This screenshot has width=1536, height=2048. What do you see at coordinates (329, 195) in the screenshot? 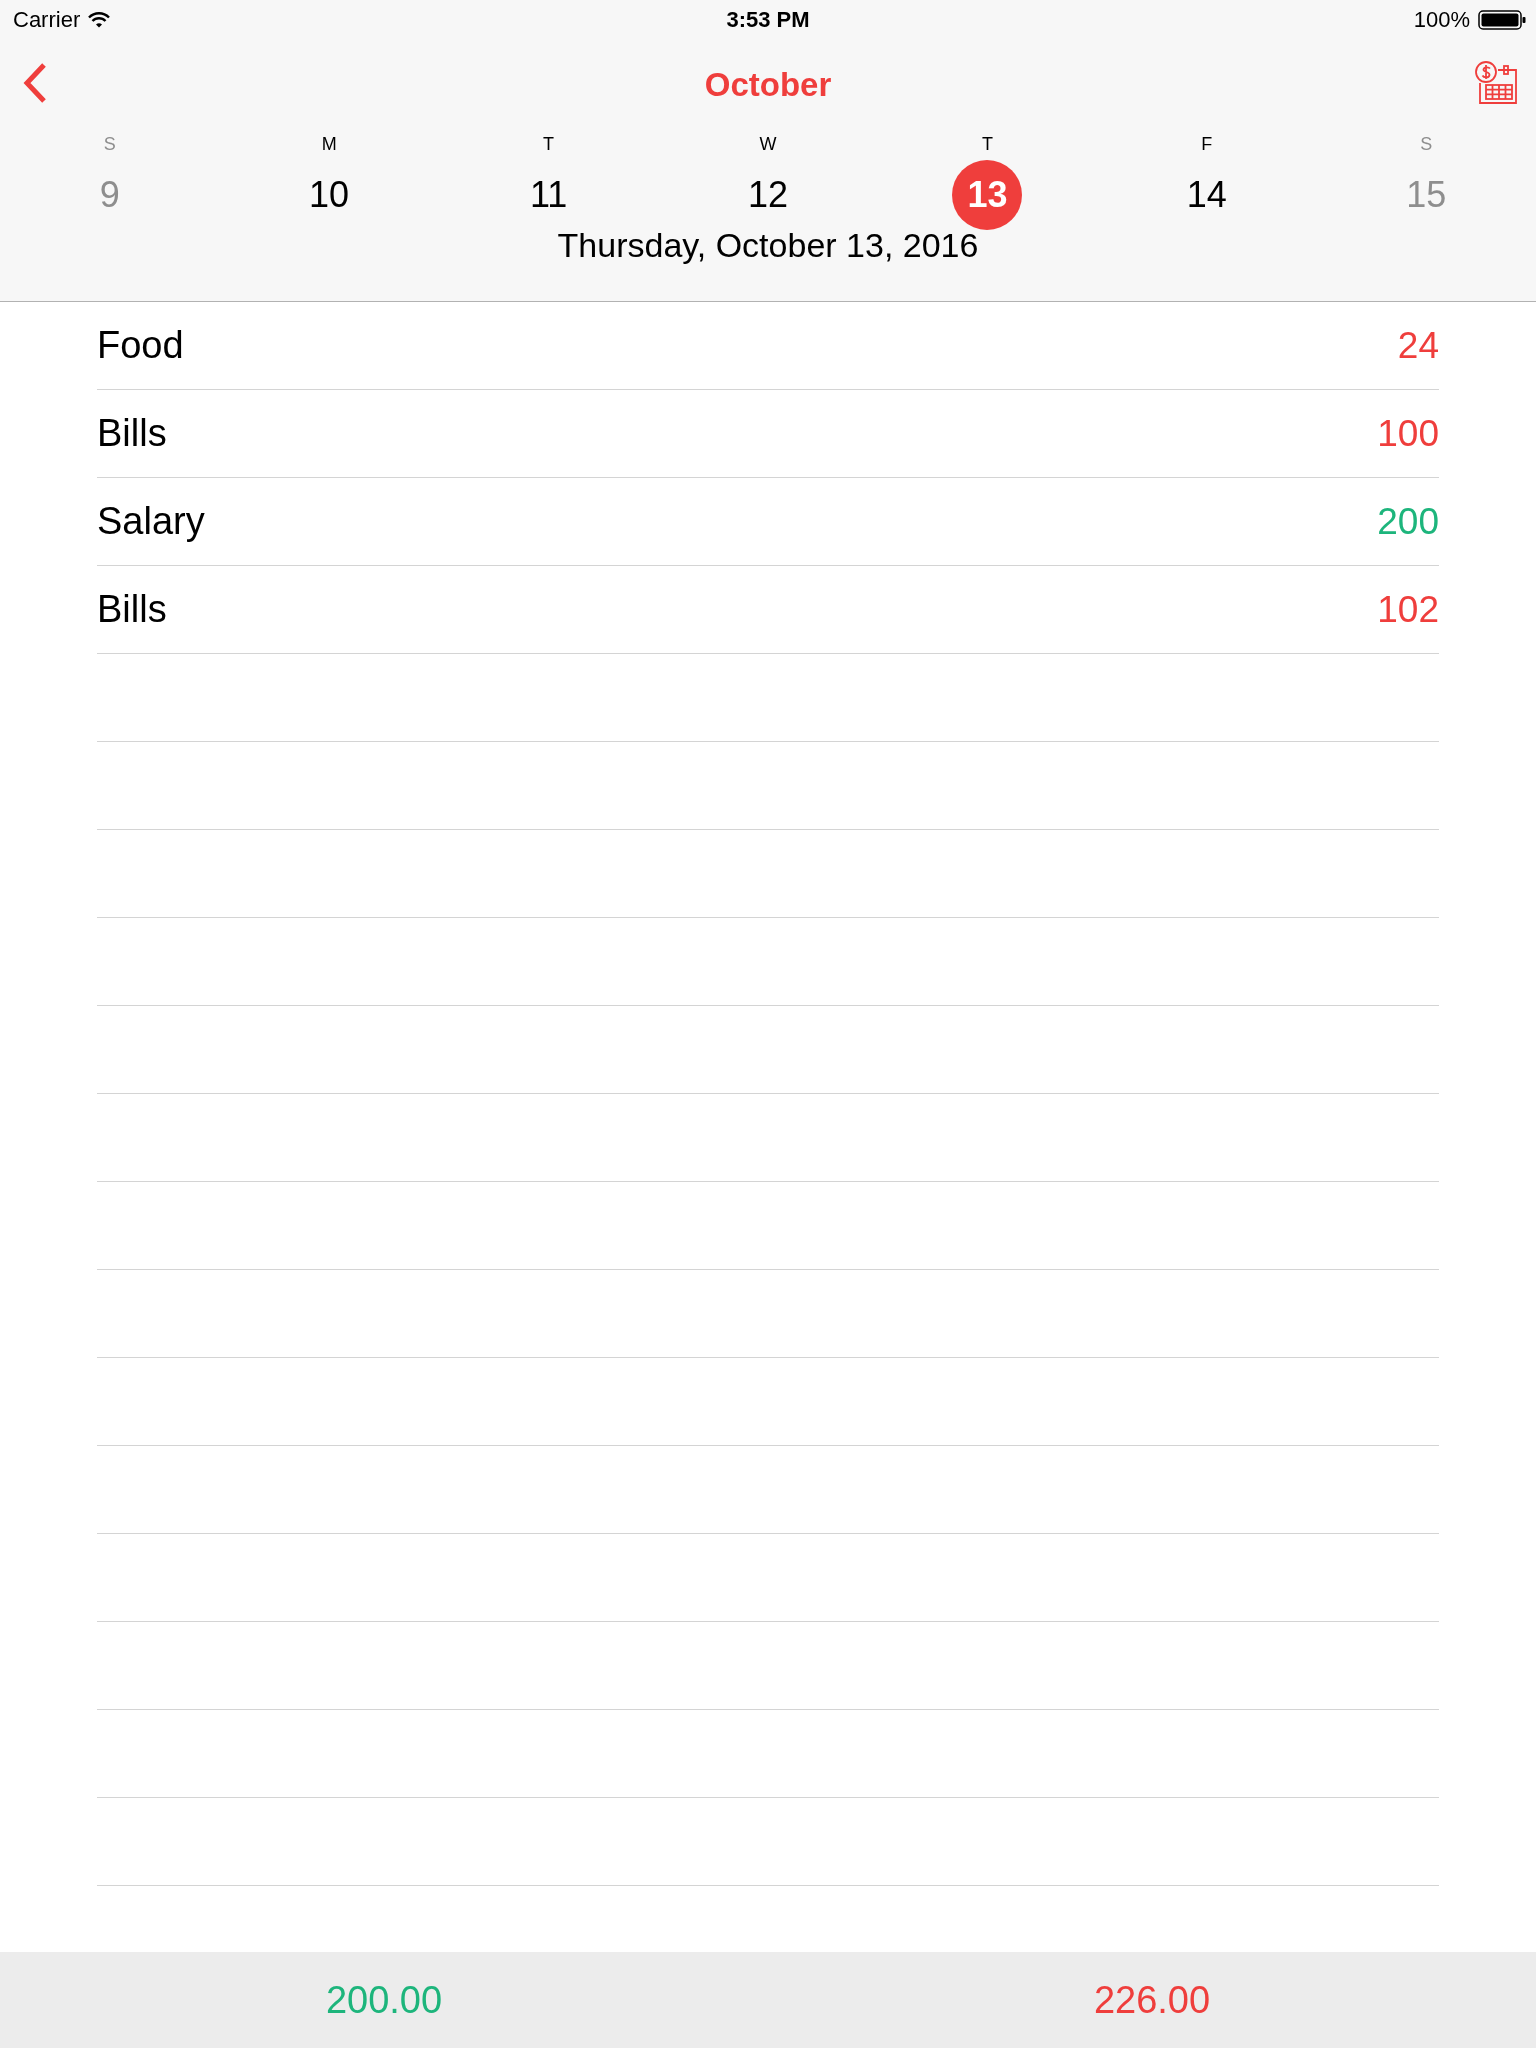
I see `day-button: 10` at bounding box center [329, 195].